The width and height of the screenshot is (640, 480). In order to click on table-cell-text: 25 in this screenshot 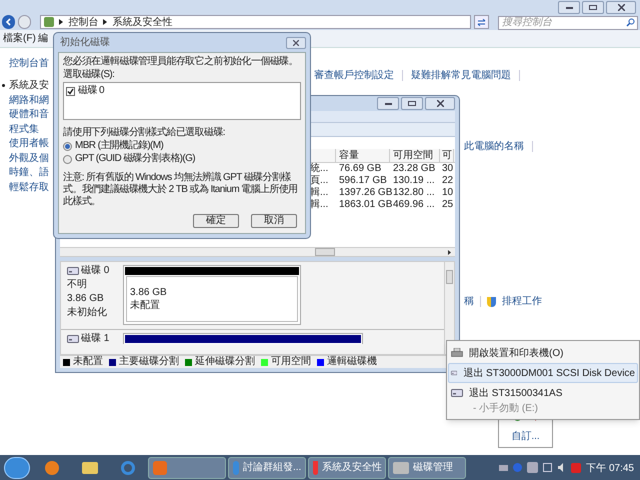, I will do `click(447, 205)`.